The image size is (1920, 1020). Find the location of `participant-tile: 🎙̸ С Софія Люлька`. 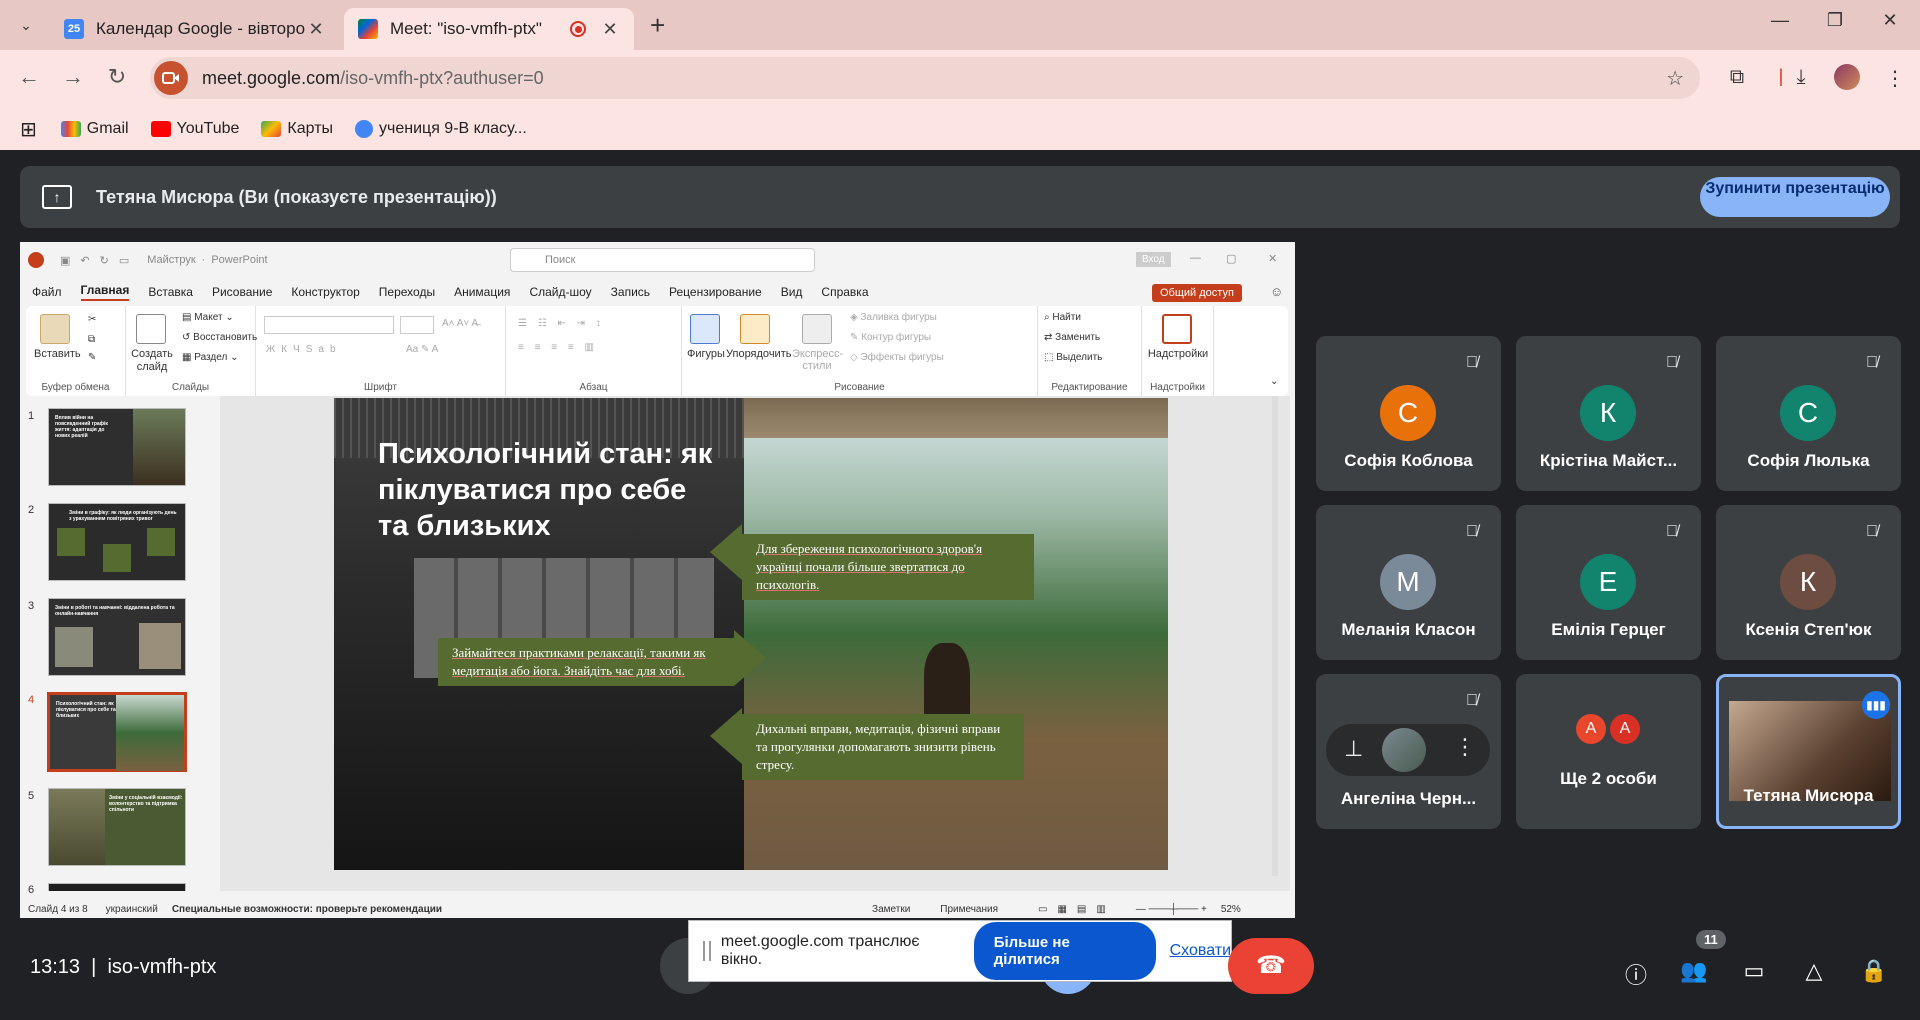

participant-tile: 🎙̸ С Софія Люлька is located at coordinates (1808, 413).